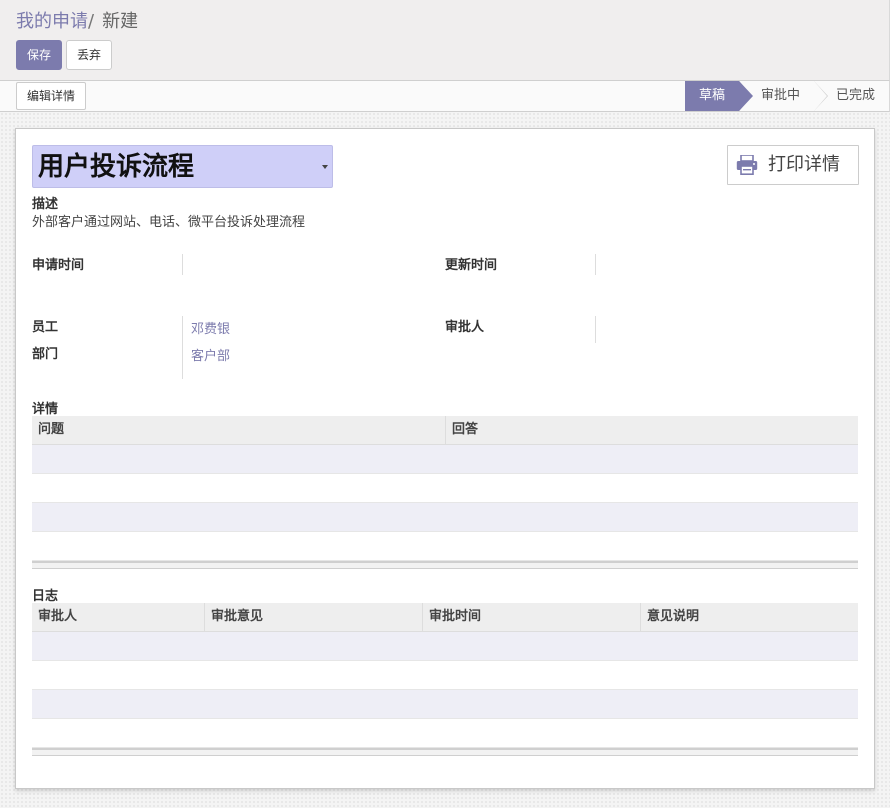  Describe the element at coordinates (51, 96) in the screenshot. I see `edit-detail-button: 编辑详情` at that location.